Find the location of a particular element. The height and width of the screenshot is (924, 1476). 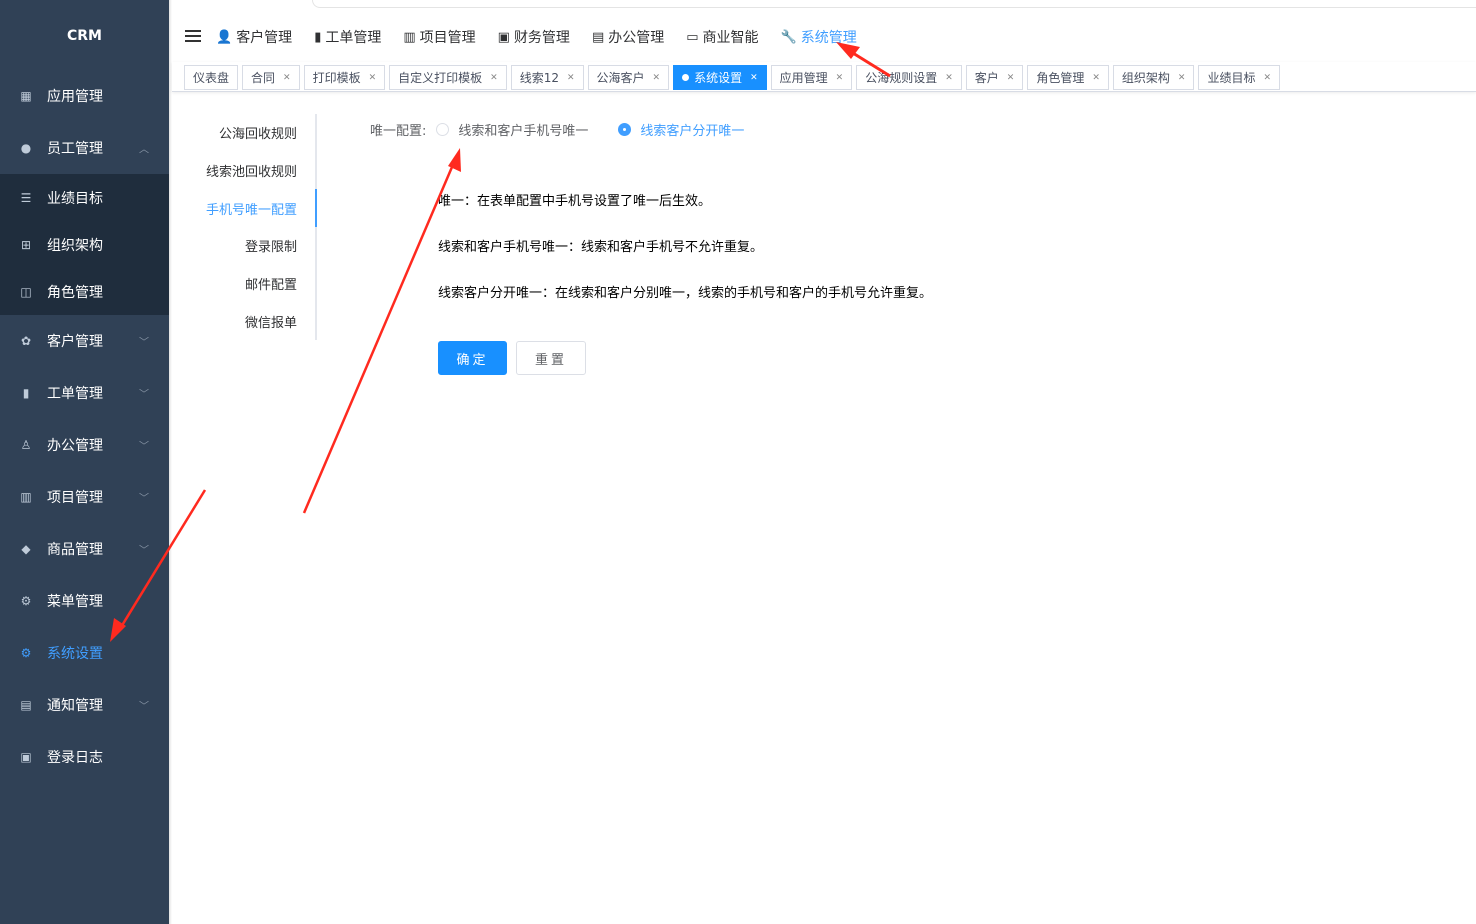

tag-custom-print-template: 自定义打印模板 ✕ is located at coordinates (448, 77).